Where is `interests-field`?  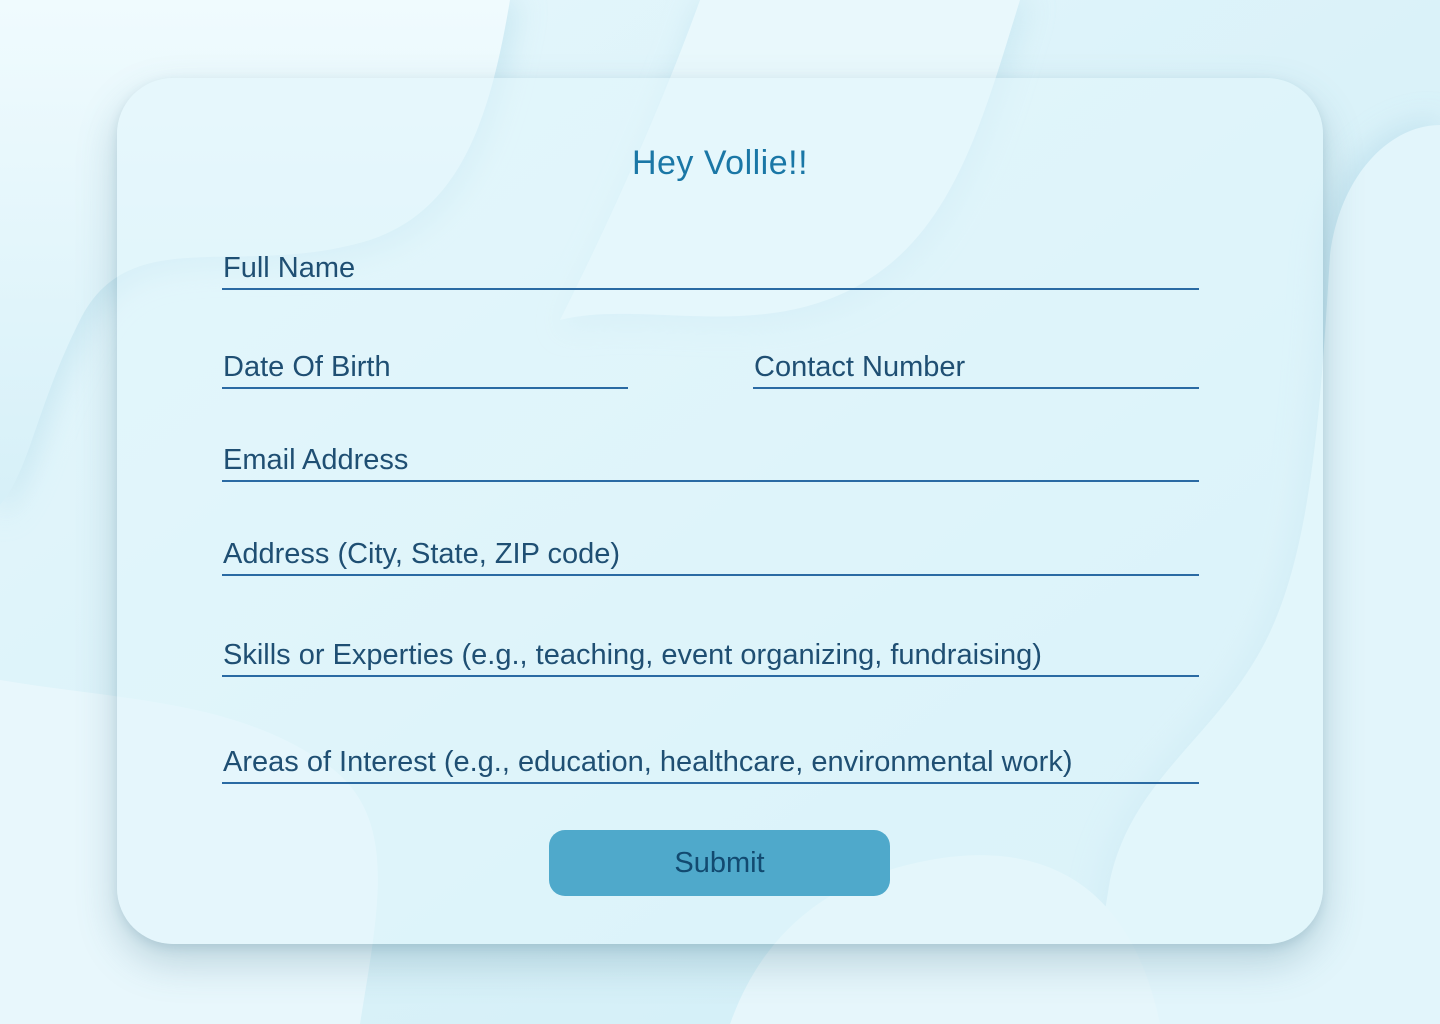 interests-field is located at coordinates (710, 763).